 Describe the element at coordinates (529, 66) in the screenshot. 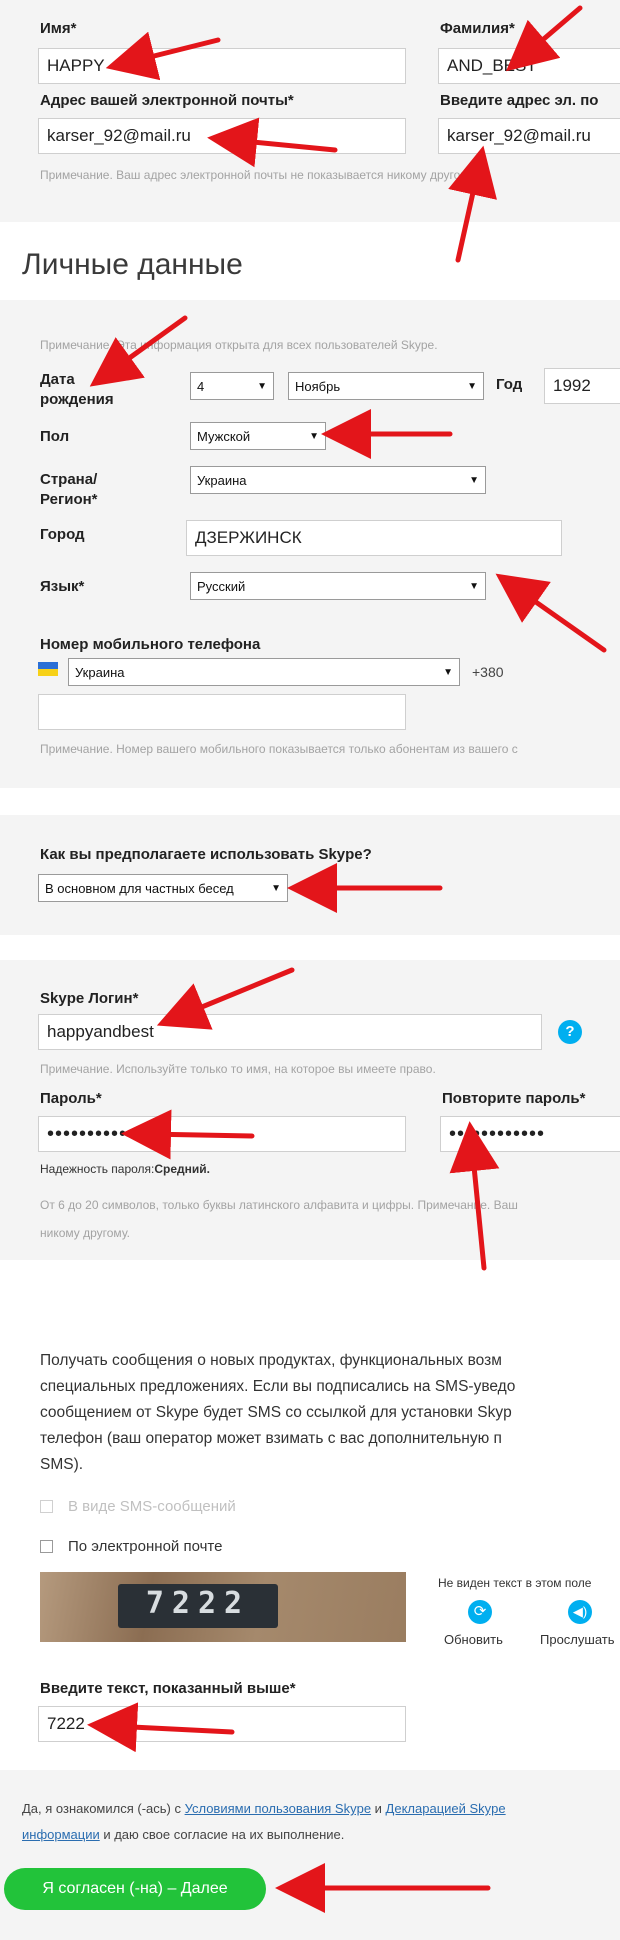

I see `last-name-input: AND_BEST` at that location.